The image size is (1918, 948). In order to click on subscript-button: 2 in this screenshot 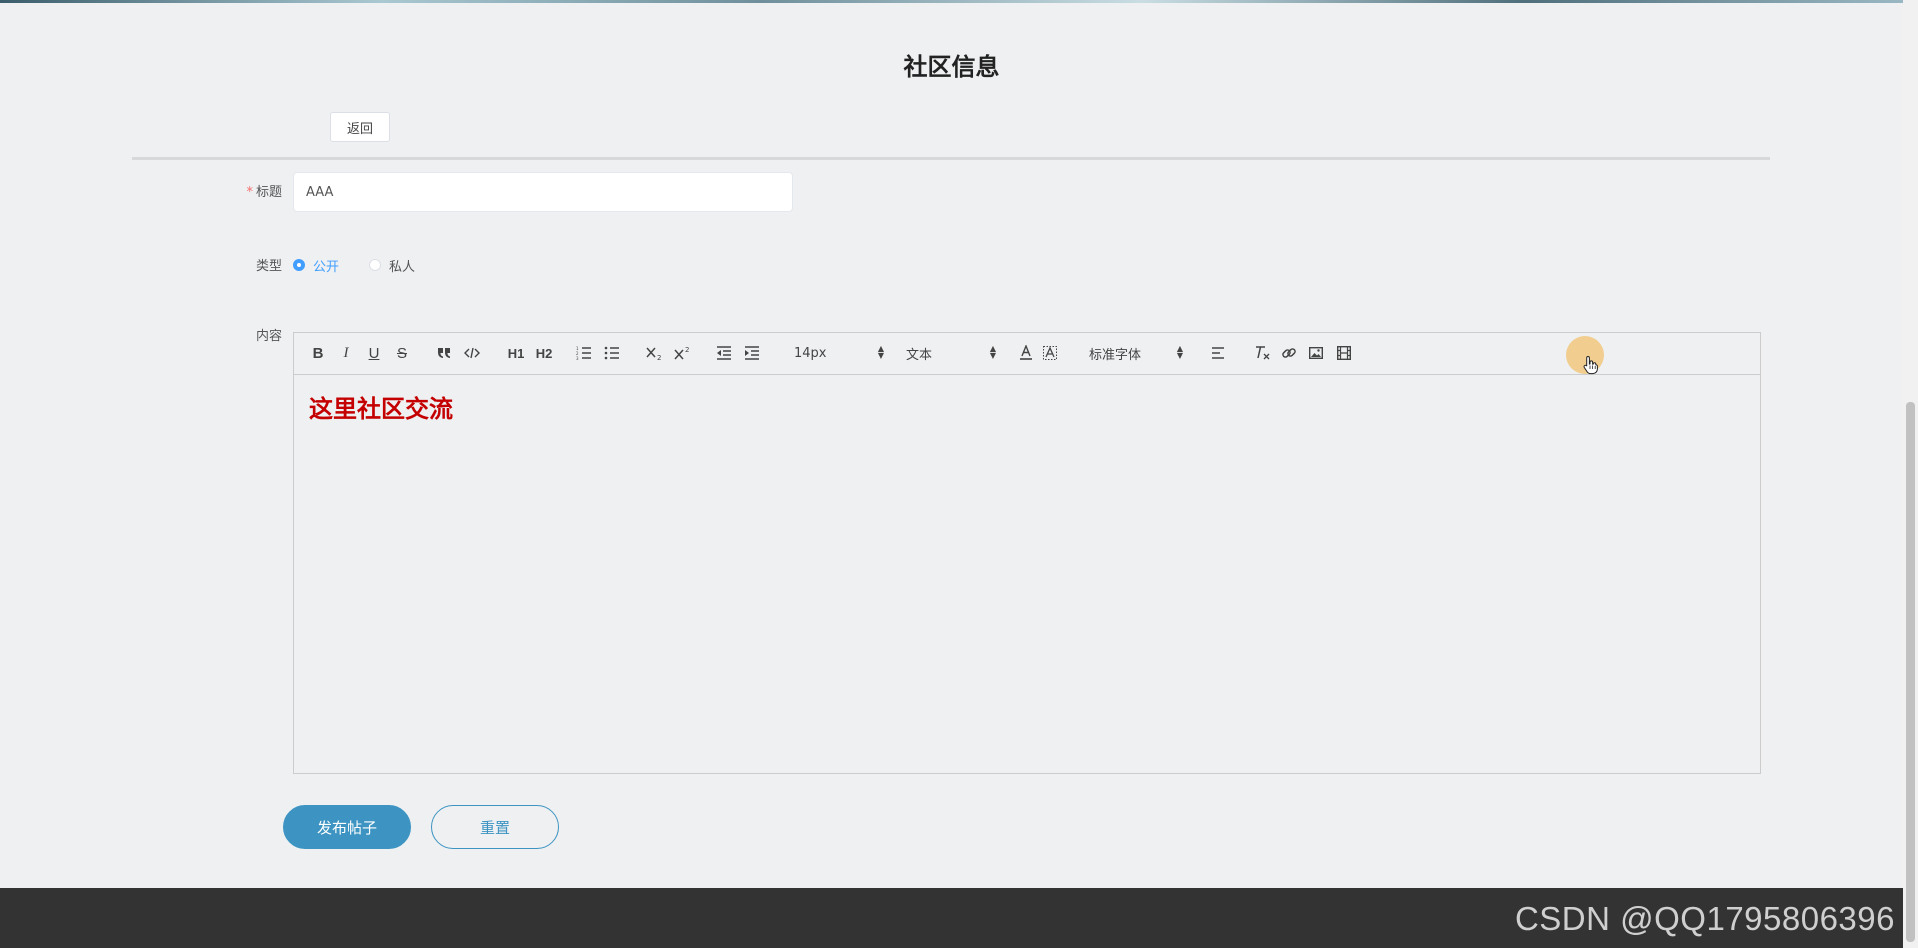, I will do `click(655, 353)`.